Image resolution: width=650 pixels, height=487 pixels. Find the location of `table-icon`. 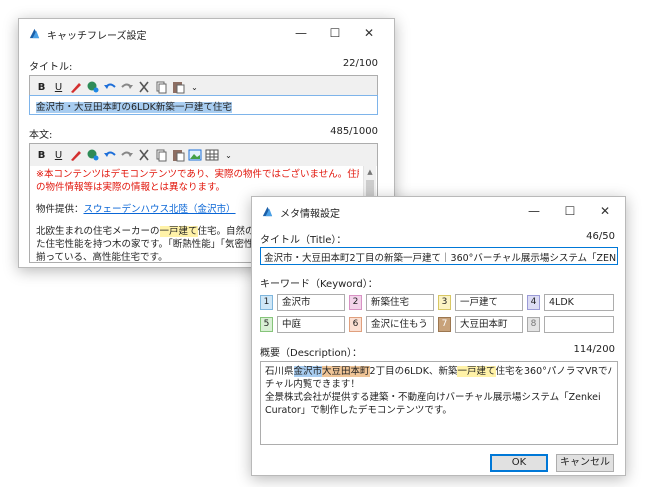

table-icon is located at coordinates (211, 155).